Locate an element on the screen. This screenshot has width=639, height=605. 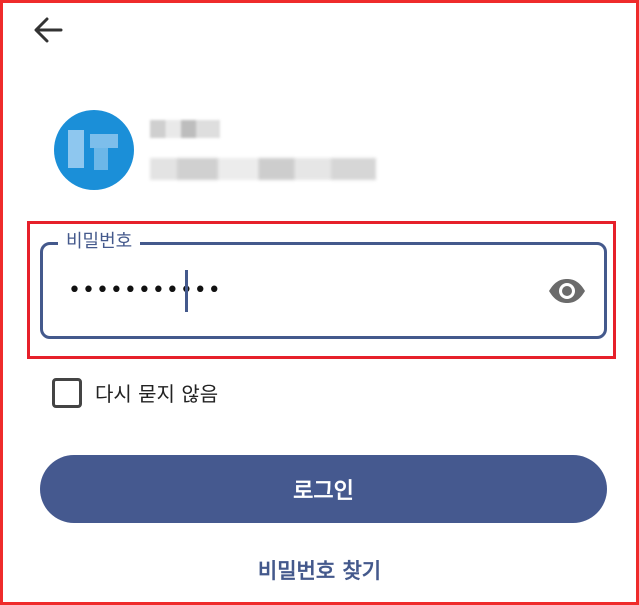
dont-ask-again-label: 다시 묻지 않음 is located at coordinates (156, 394).